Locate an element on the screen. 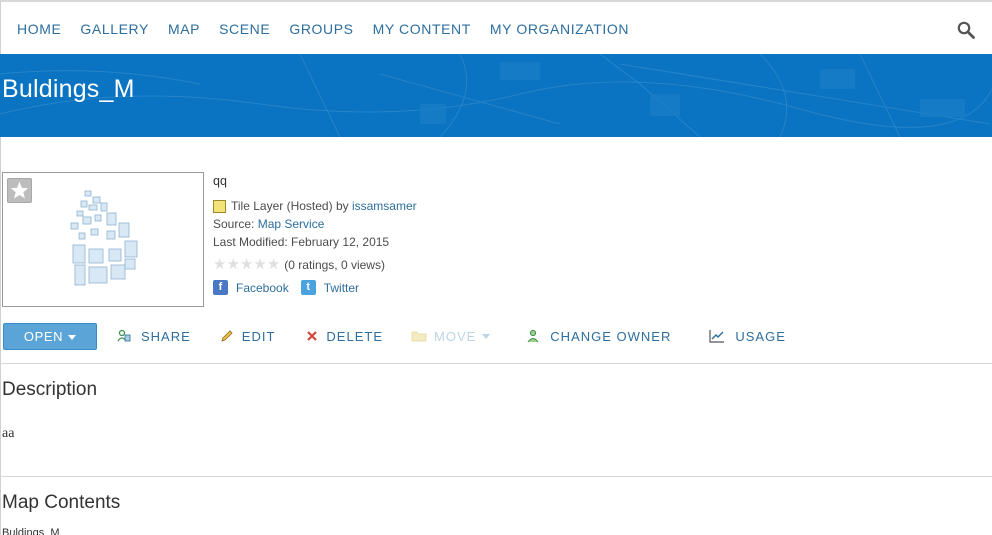  last-modified: Last Modified: February 12, 2015 is located at coordinates (301, 242).